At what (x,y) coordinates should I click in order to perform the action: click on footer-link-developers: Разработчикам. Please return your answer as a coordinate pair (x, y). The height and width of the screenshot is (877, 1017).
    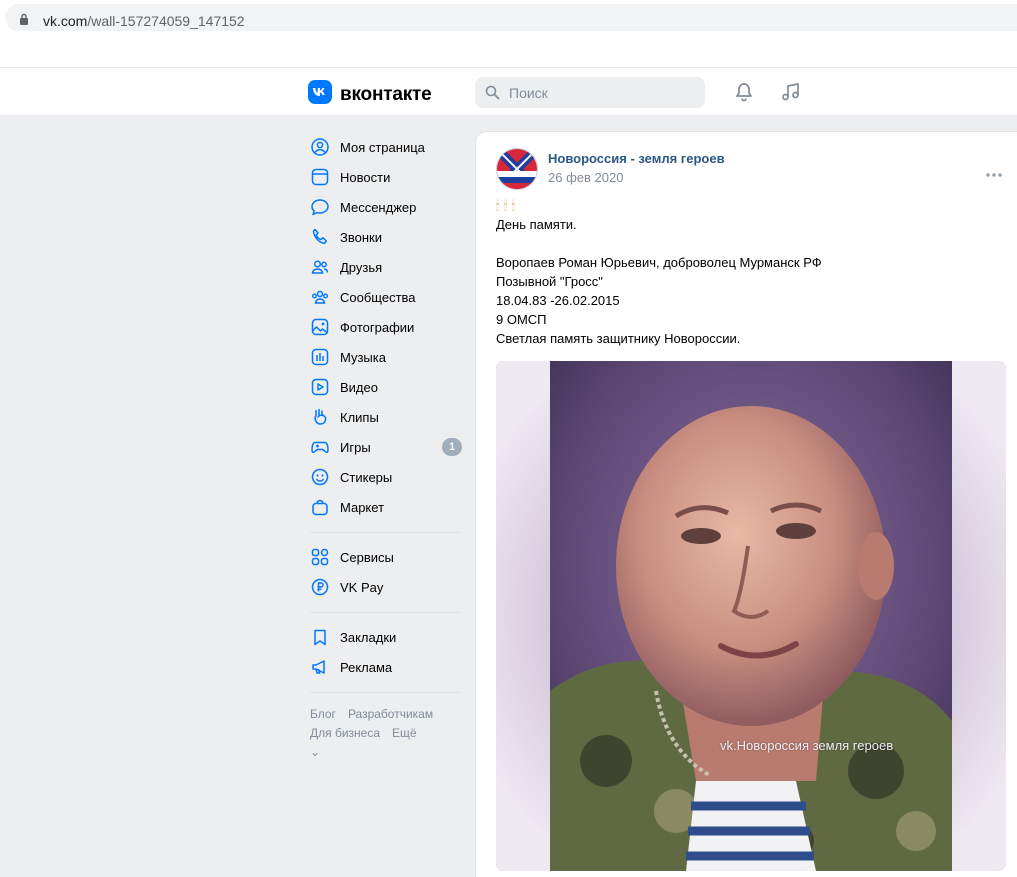
    Looking at the image, I should click on (390, 714).